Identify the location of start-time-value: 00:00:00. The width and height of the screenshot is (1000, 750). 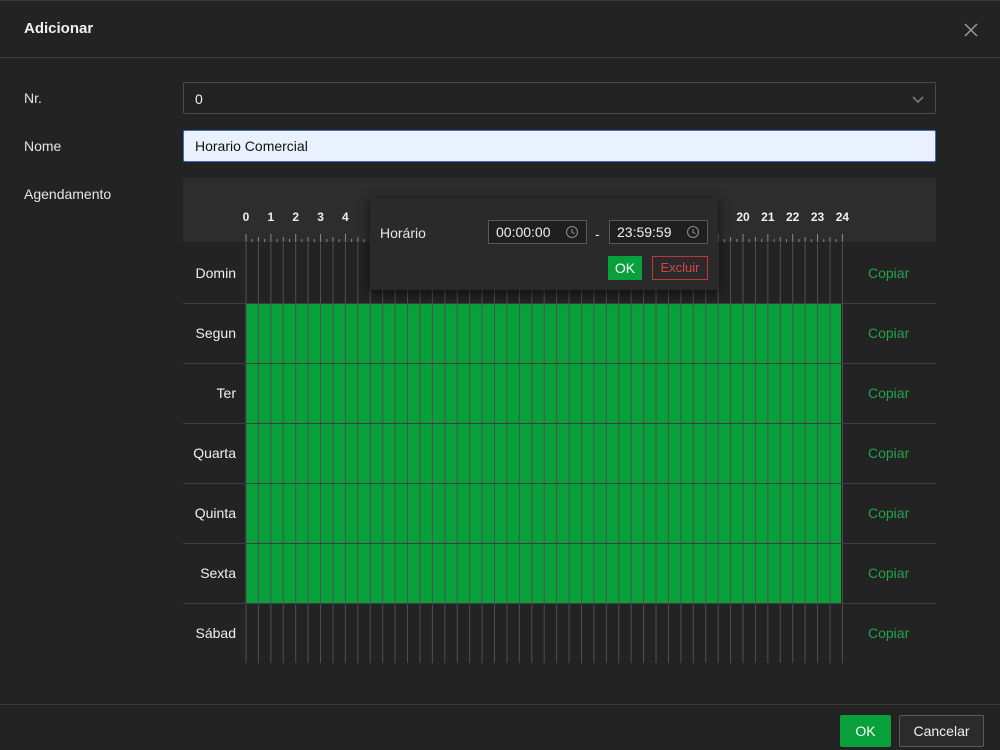
(523, 232).